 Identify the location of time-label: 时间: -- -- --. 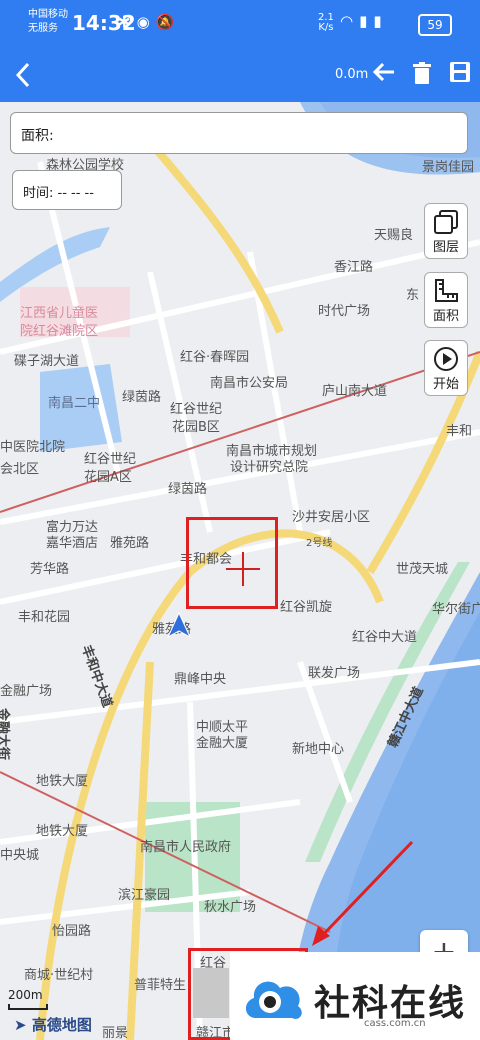
(58, 193).